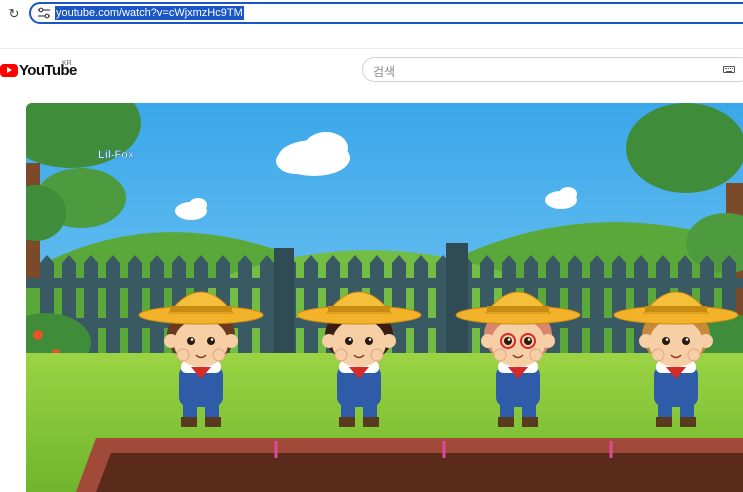  What do you see at coordinates (149, 13) in the screenshot?
I see `url-text: youtube.com/watch?v=cWjxmzHc9TM` at bounding box center [149, 13].